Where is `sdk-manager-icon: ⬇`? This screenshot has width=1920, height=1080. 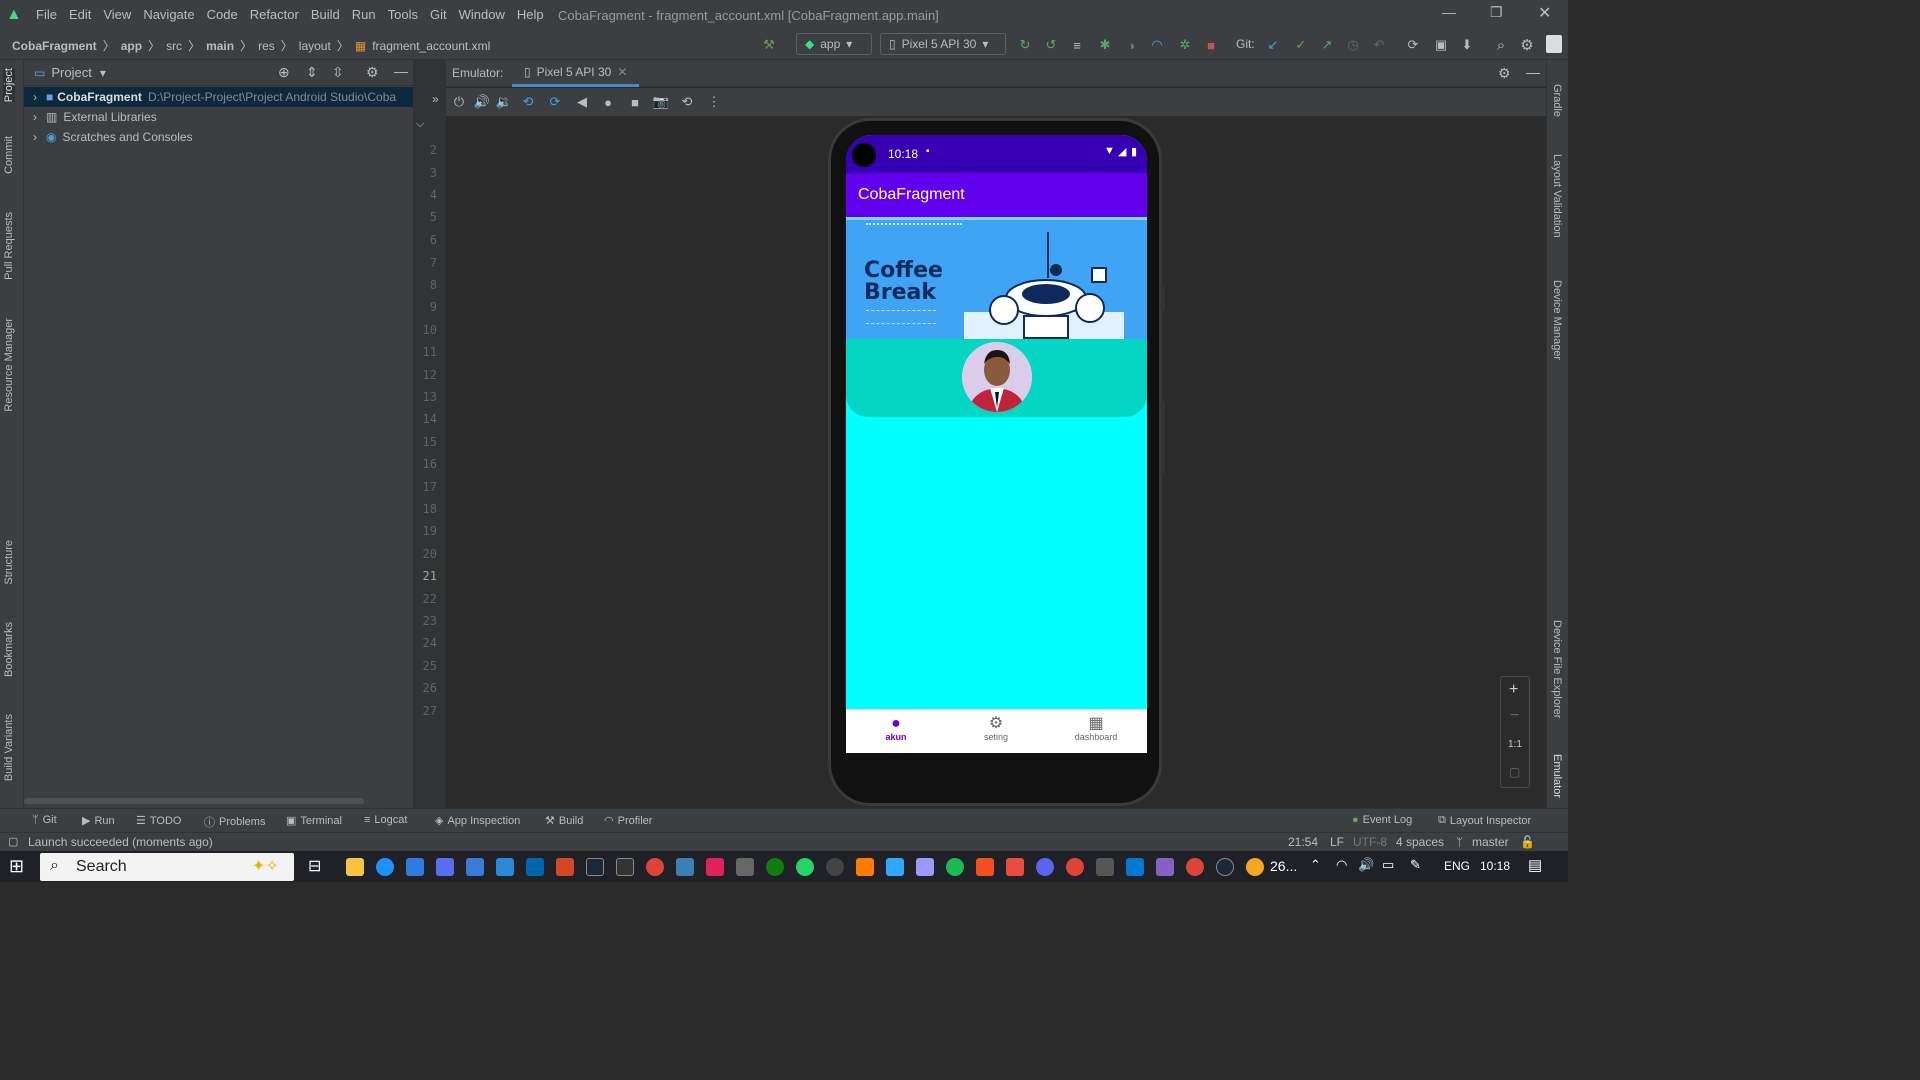 sdk-manager-icon: ⬇ is located at coordinates (1467, 45).